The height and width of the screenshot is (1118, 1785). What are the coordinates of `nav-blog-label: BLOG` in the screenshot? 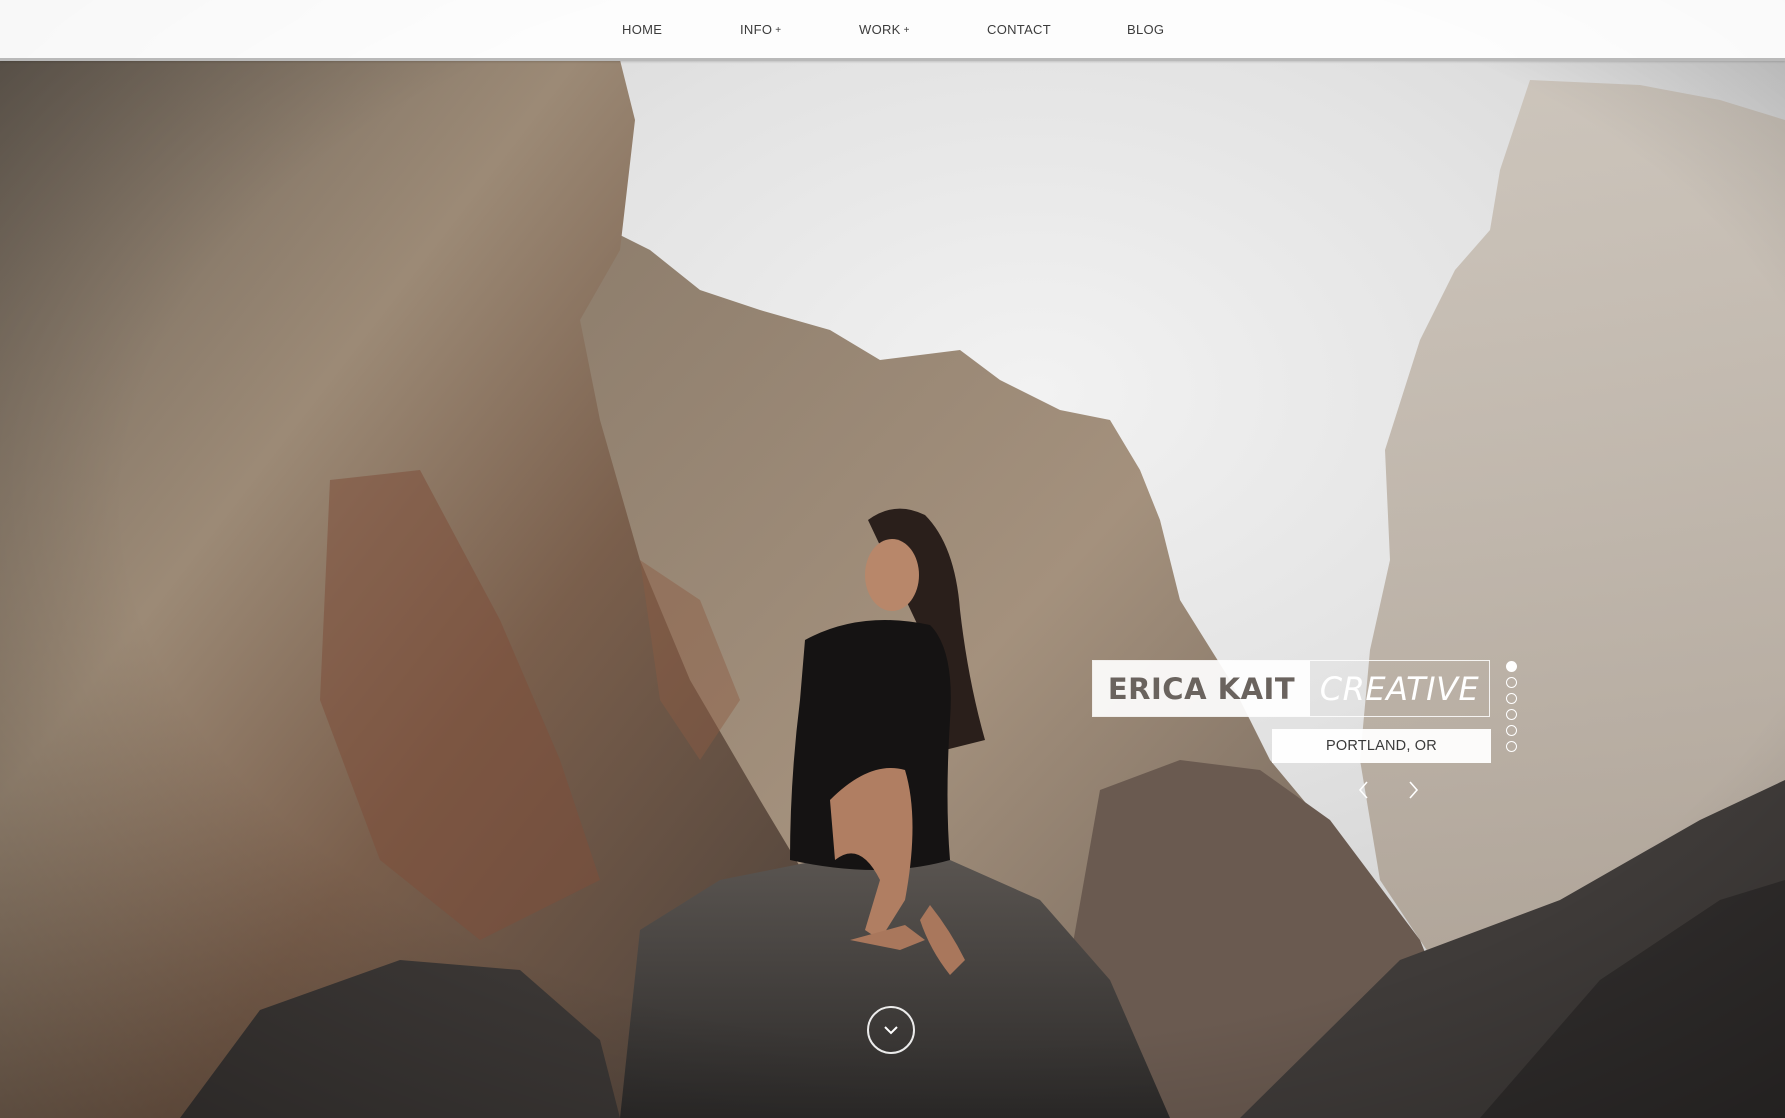 It's located at (1146, 29).